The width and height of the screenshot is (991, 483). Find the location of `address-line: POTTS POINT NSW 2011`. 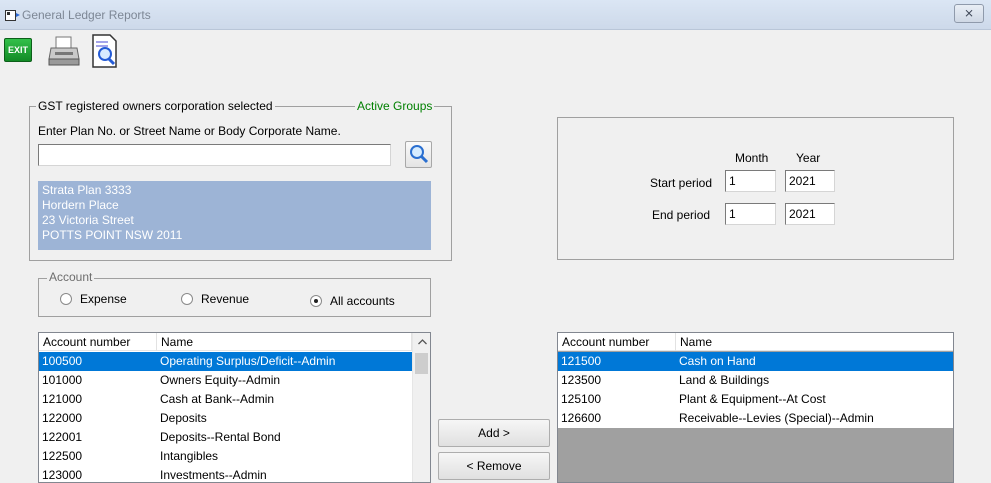

address-line: POTTS POINT NSW 2011 is located at coordinates (112, 235).